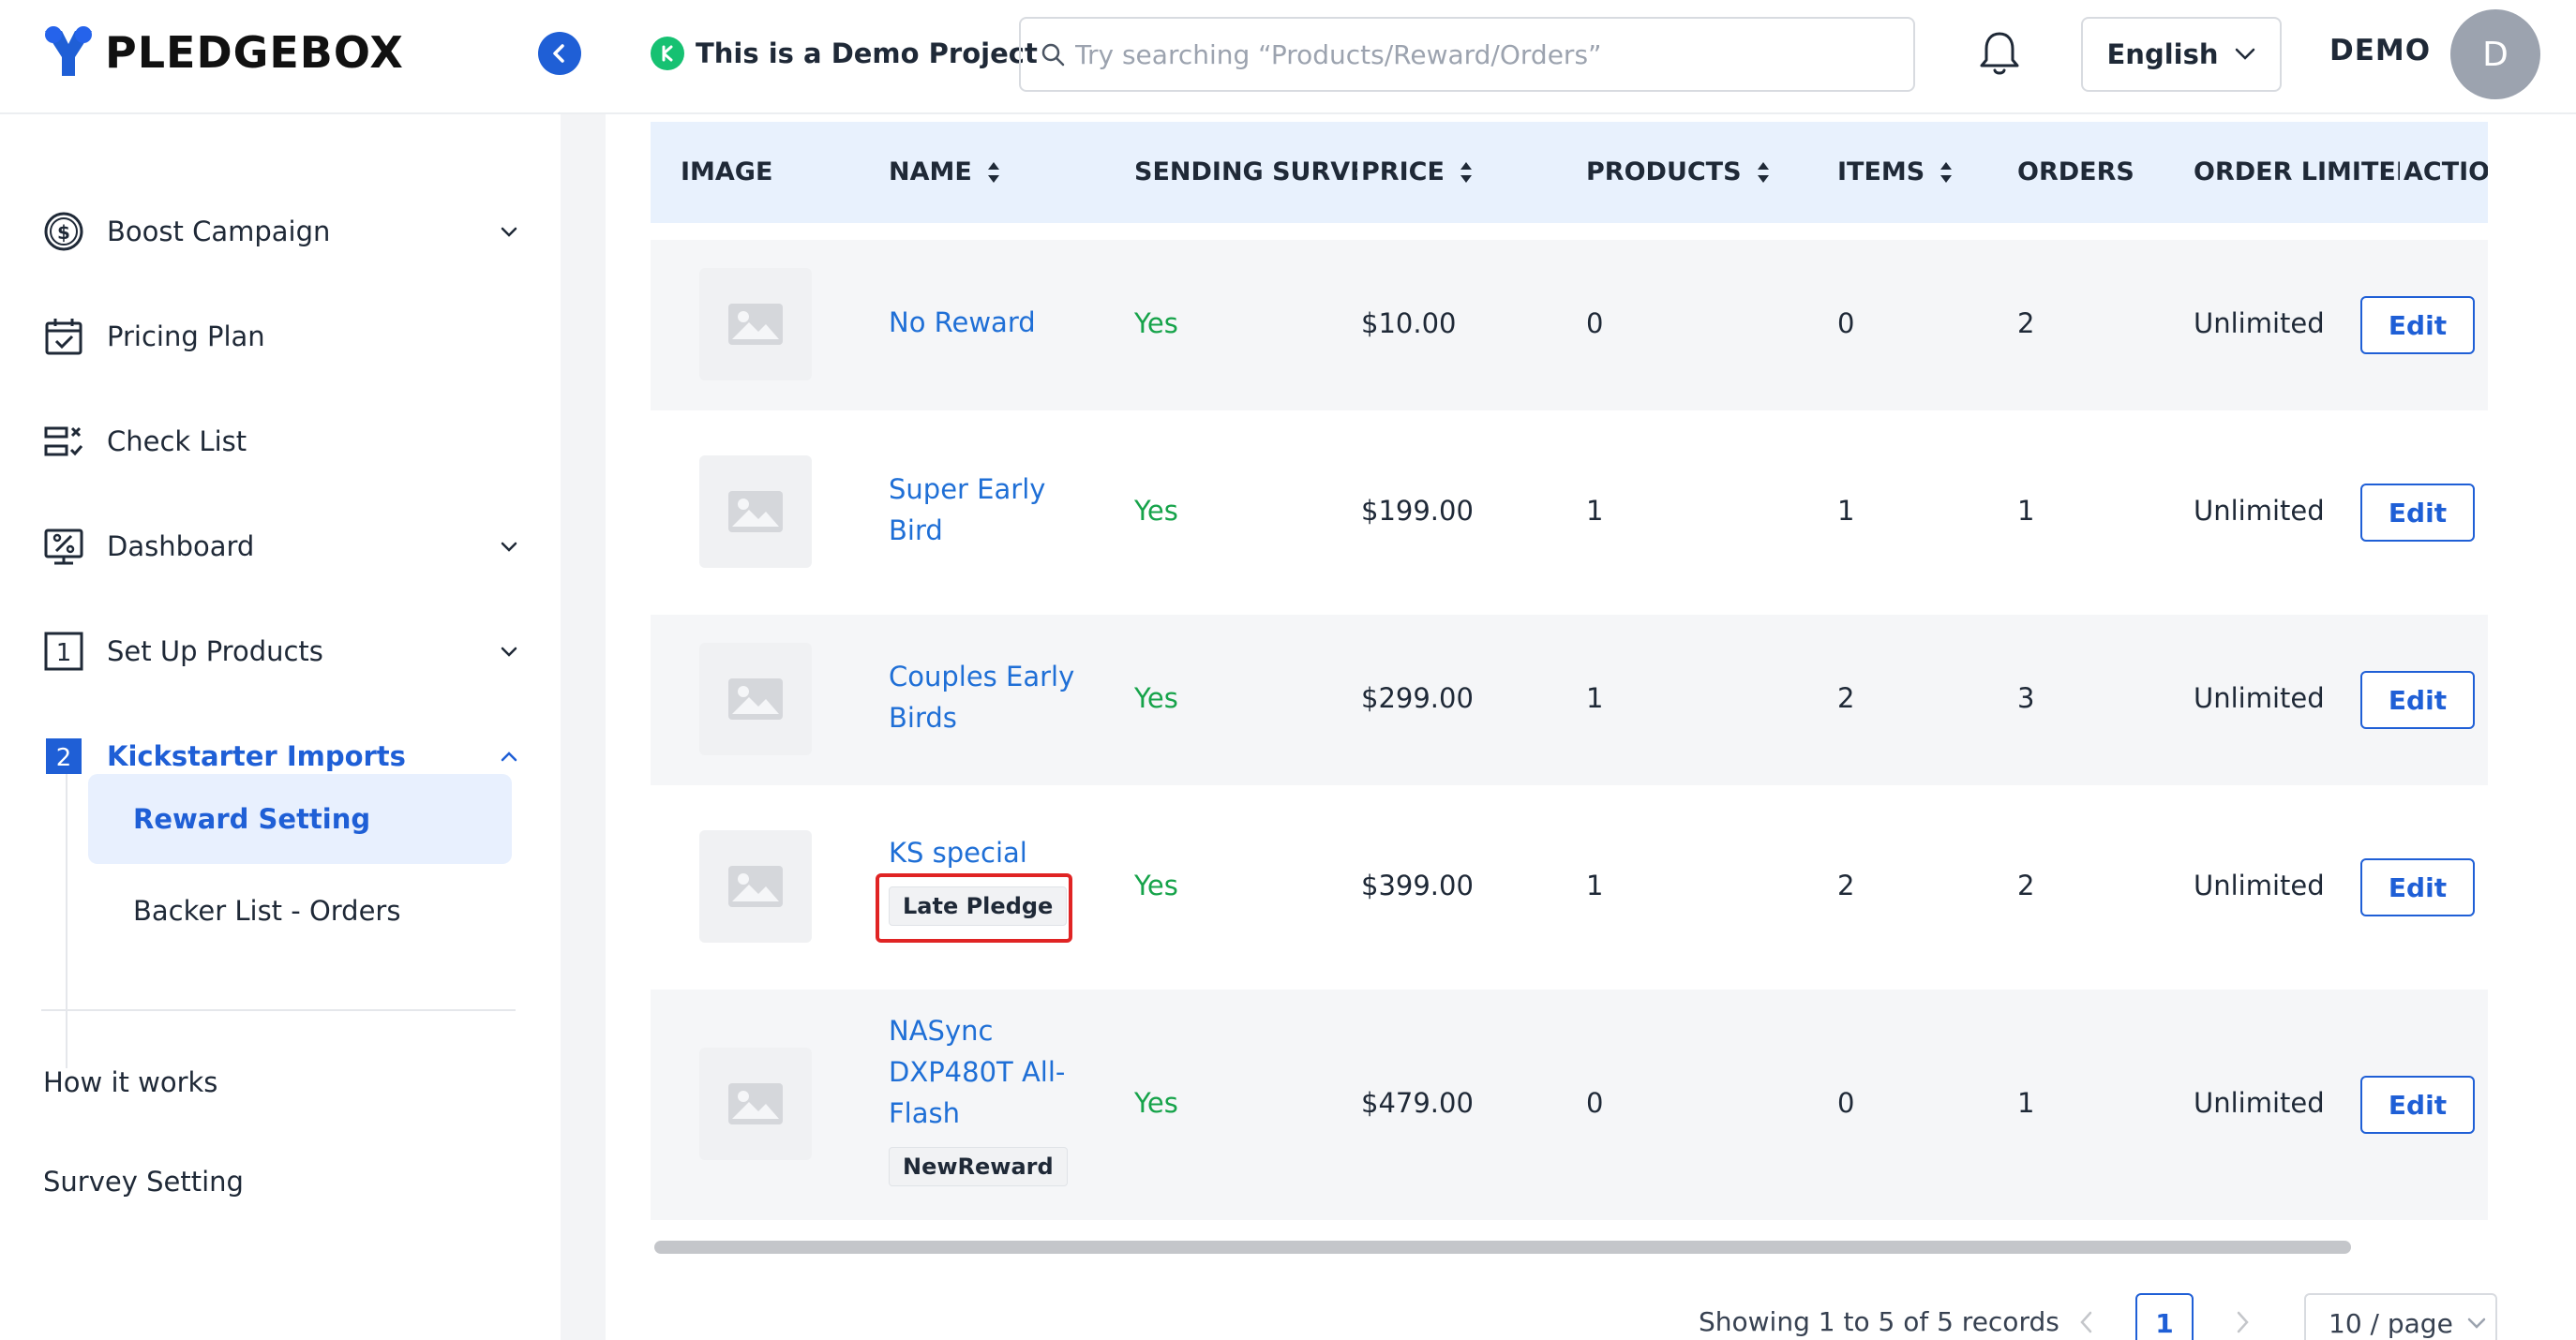  Describe the element at coordinates (987, 697) in the screenshot. I see `reward-name-link: Couples Early Birds` at that location.